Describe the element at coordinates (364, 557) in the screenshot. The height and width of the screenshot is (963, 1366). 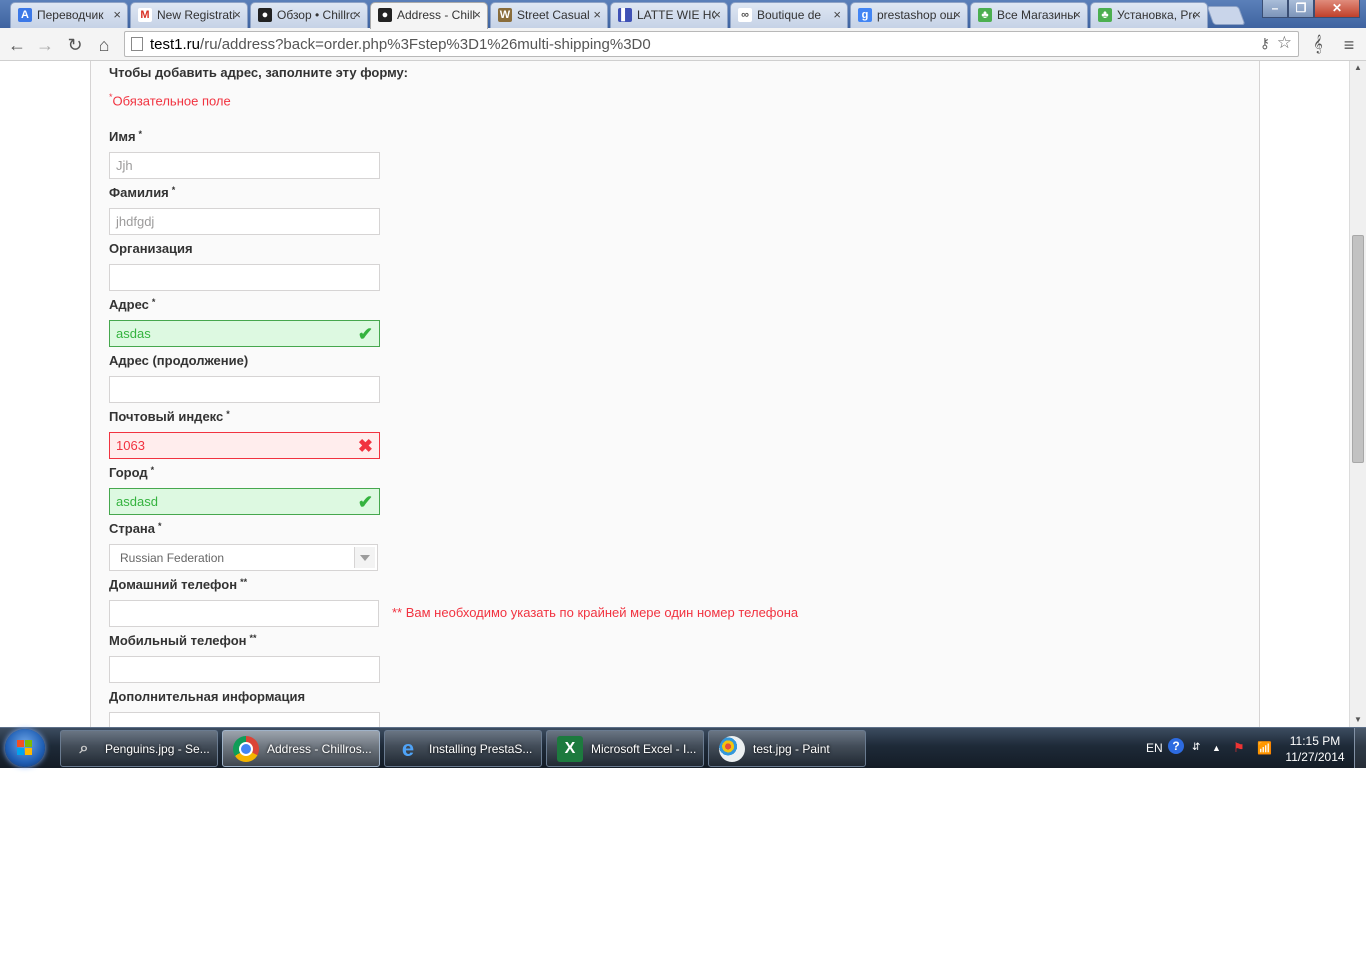
I see `chevron-down-icon` at that location.